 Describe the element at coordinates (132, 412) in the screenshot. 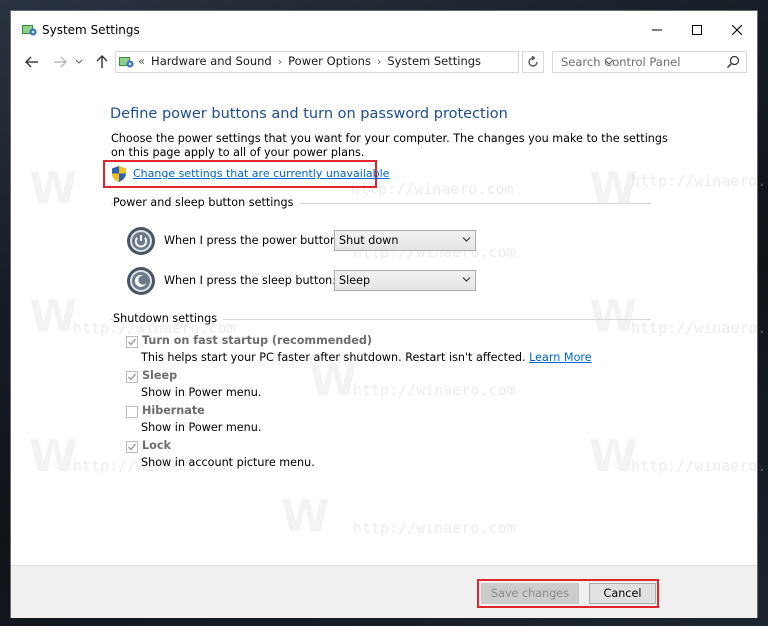

I see `hibernate-checkbox` at that location.